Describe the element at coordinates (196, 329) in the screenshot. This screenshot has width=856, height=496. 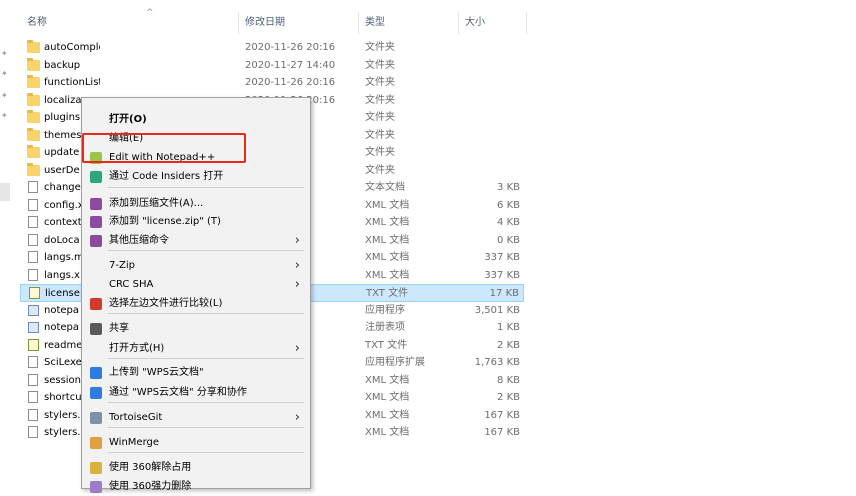
I see `menu-item: 共享` at that location.